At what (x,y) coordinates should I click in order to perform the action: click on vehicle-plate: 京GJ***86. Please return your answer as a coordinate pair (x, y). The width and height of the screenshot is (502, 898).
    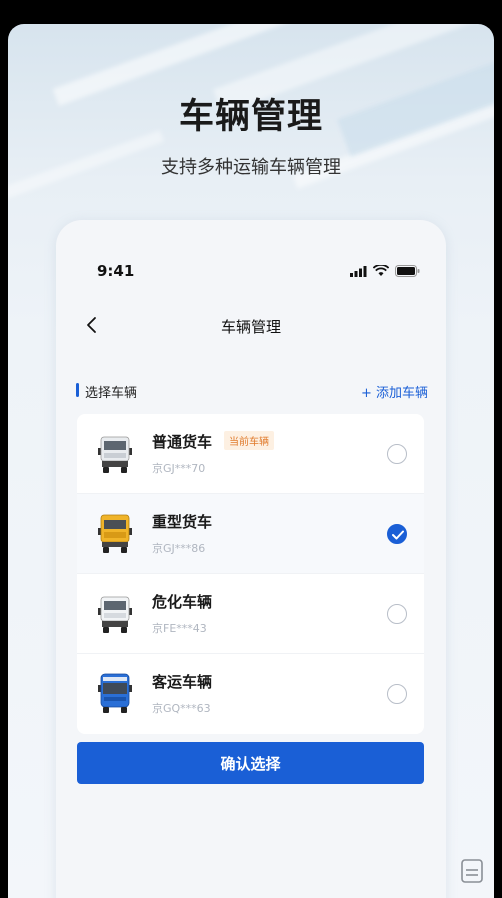
    Looking at the image, I should click on (179, 548).